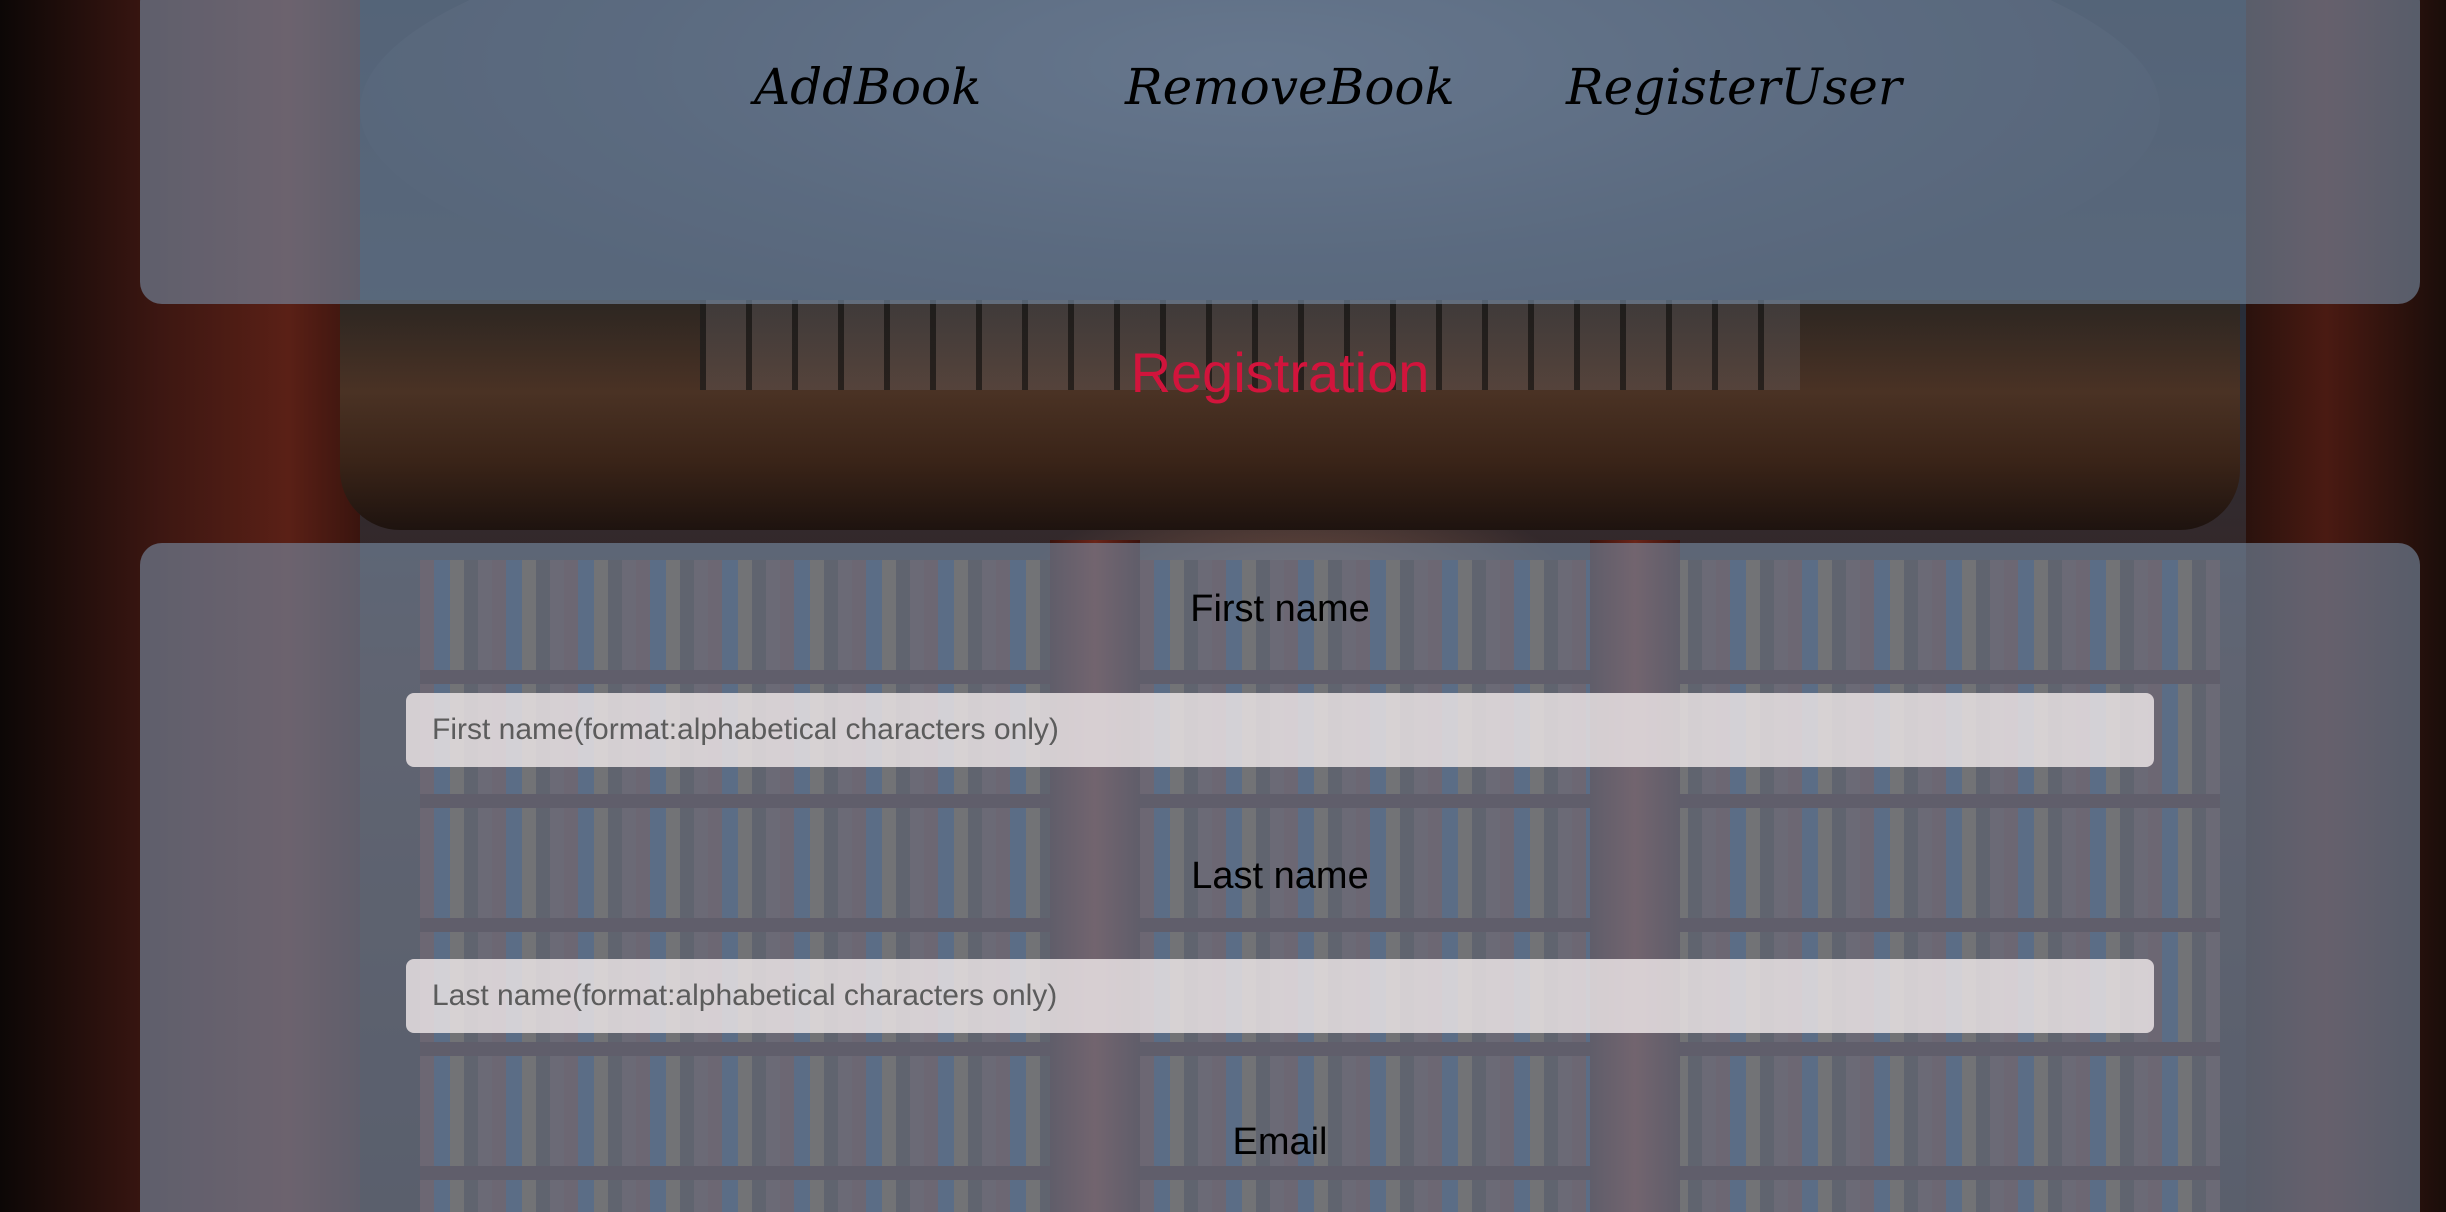 This screenshot has height=1212, width=2446. Describe the element at coordinates (1280, 609) in the screenshot. I see `first-name-label: First name` at that location.